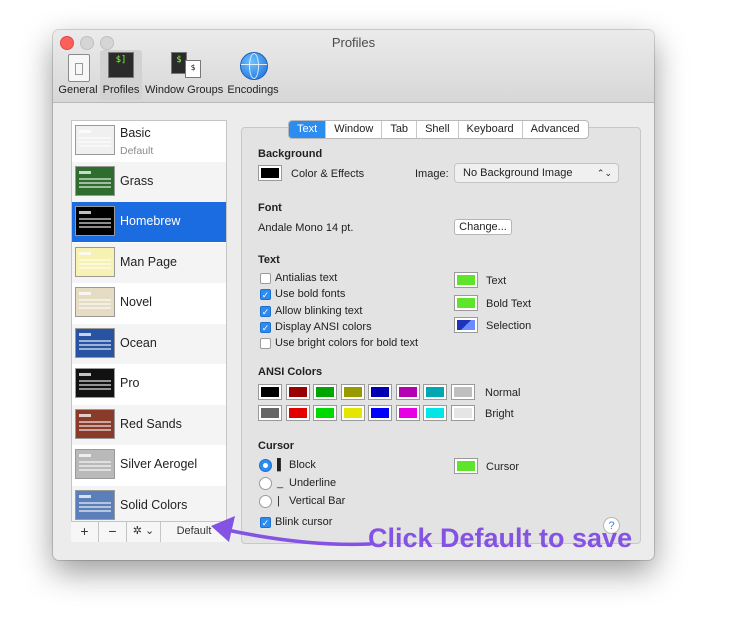 This screenshot has width=741, height=636. I want to click on tab-keyboard: Keyboard, so click(491, 129).